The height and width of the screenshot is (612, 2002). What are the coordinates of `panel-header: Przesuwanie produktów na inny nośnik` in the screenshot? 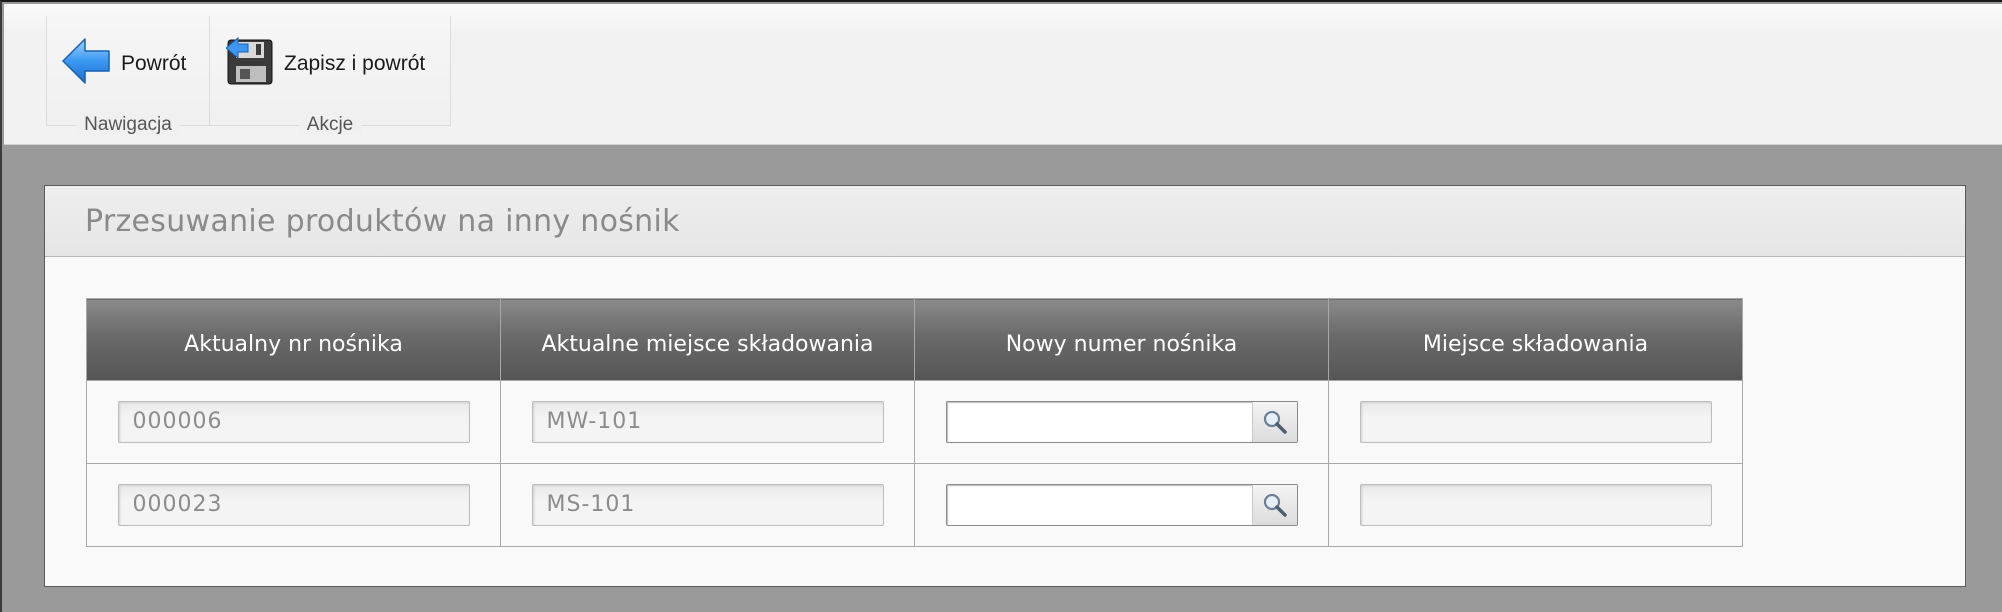 It's located at (1005, 221).